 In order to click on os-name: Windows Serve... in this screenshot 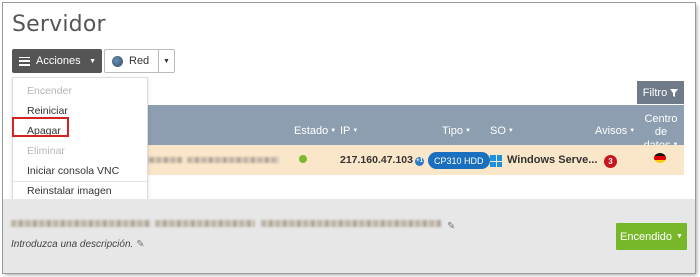, I will do `click(552, 160)`.